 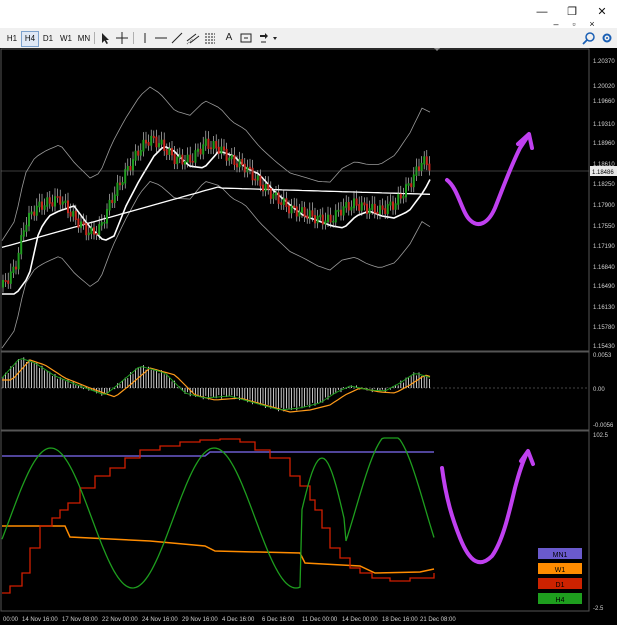 I want to click on text-tool-icon: A, so click(x=229, y=38).